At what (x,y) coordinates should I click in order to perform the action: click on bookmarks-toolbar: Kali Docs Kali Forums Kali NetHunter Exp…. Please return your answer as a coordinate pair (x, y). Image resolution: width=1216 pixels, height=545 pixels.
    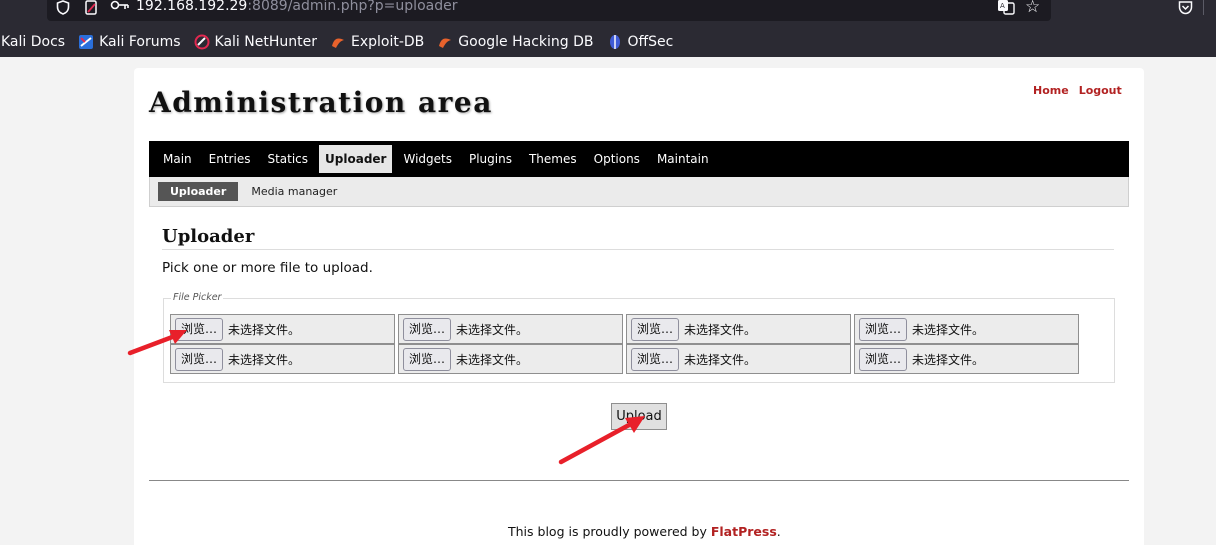
    Looking at the image, I should click on (343, 42).